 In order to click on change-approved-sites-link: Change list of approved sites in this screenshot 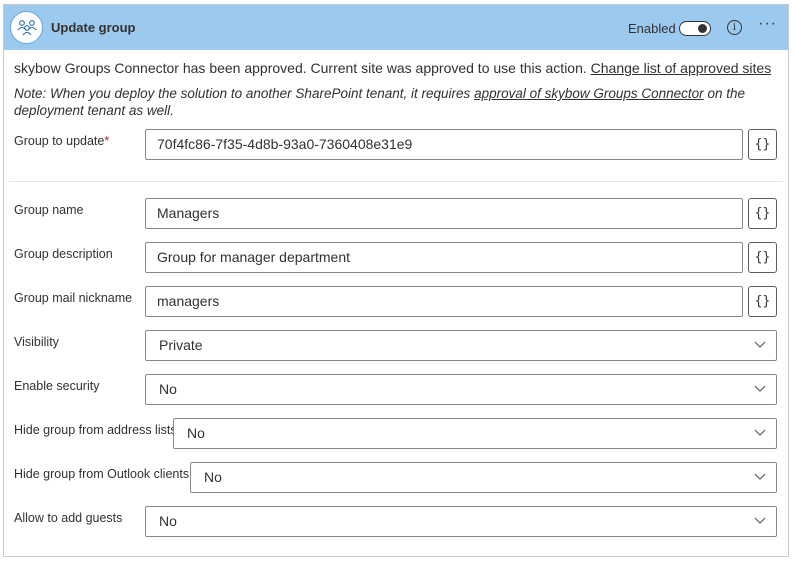, I will do `click(681, 68)`.